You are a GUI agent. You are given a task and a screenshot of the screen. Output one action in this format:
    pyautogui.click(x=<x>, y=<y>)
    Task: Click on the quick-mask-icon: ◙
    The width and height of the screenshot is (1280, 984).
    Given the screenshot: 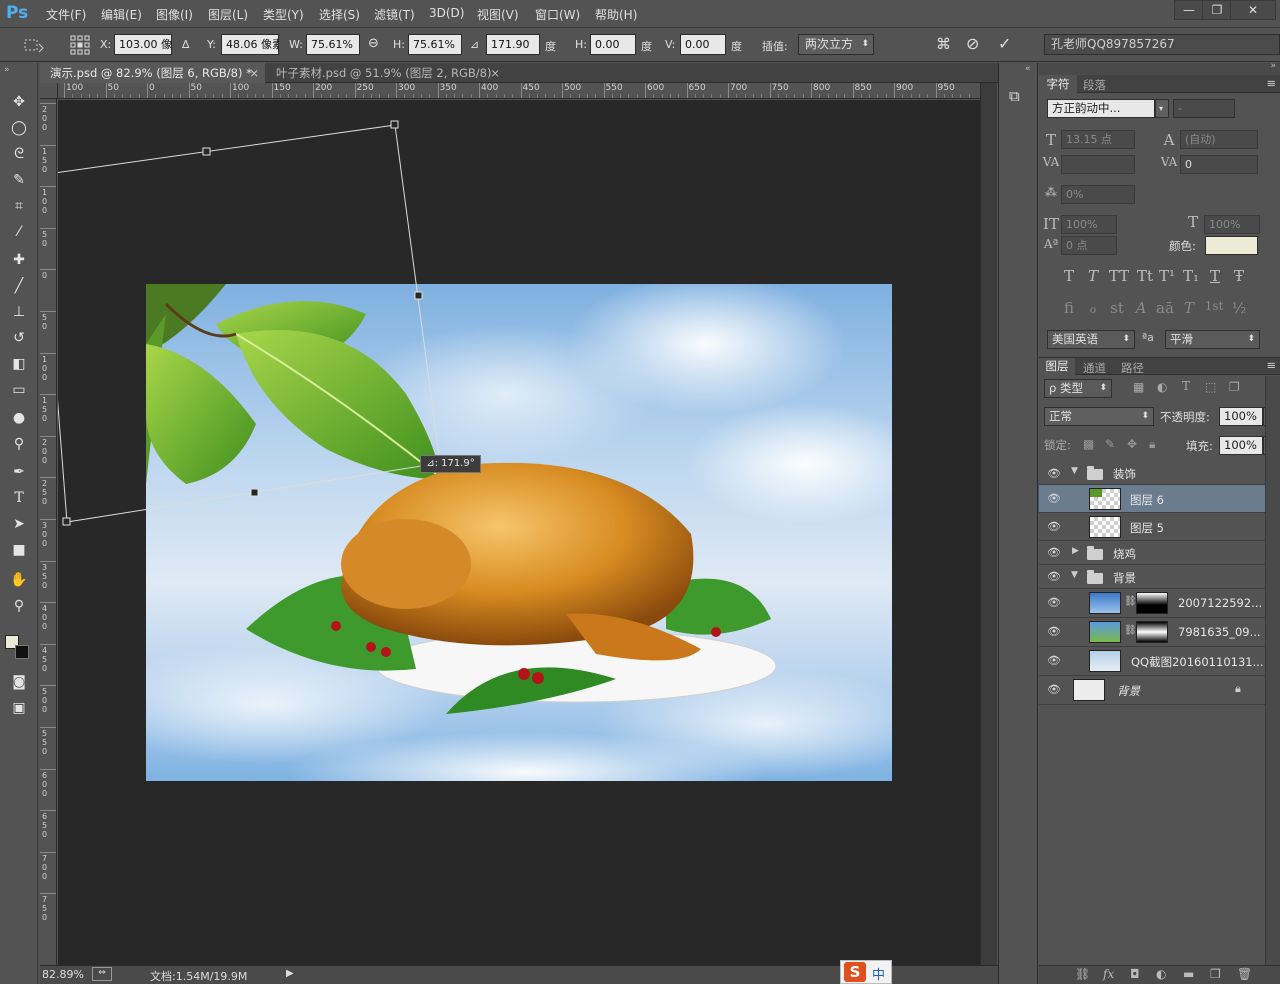 What is the action you would take?
    pyautogui.click(x=19, y=682)
    